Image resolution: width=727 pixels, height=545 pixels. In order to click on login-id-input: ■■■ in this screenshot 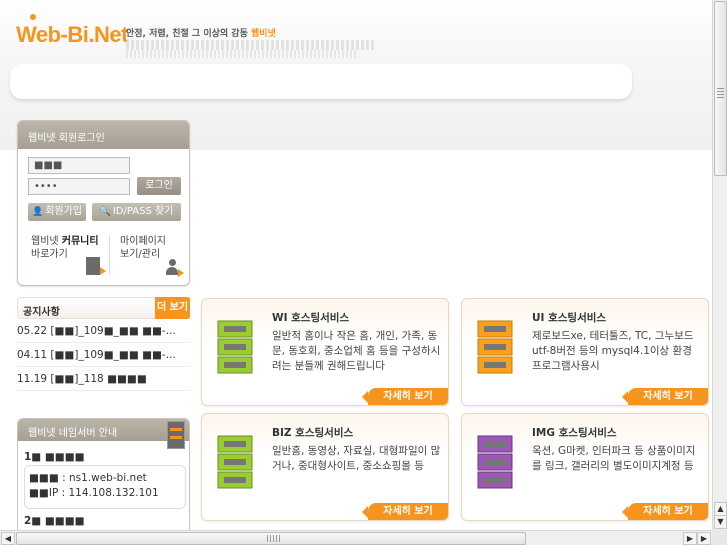, I will do `click(79, 165)`.